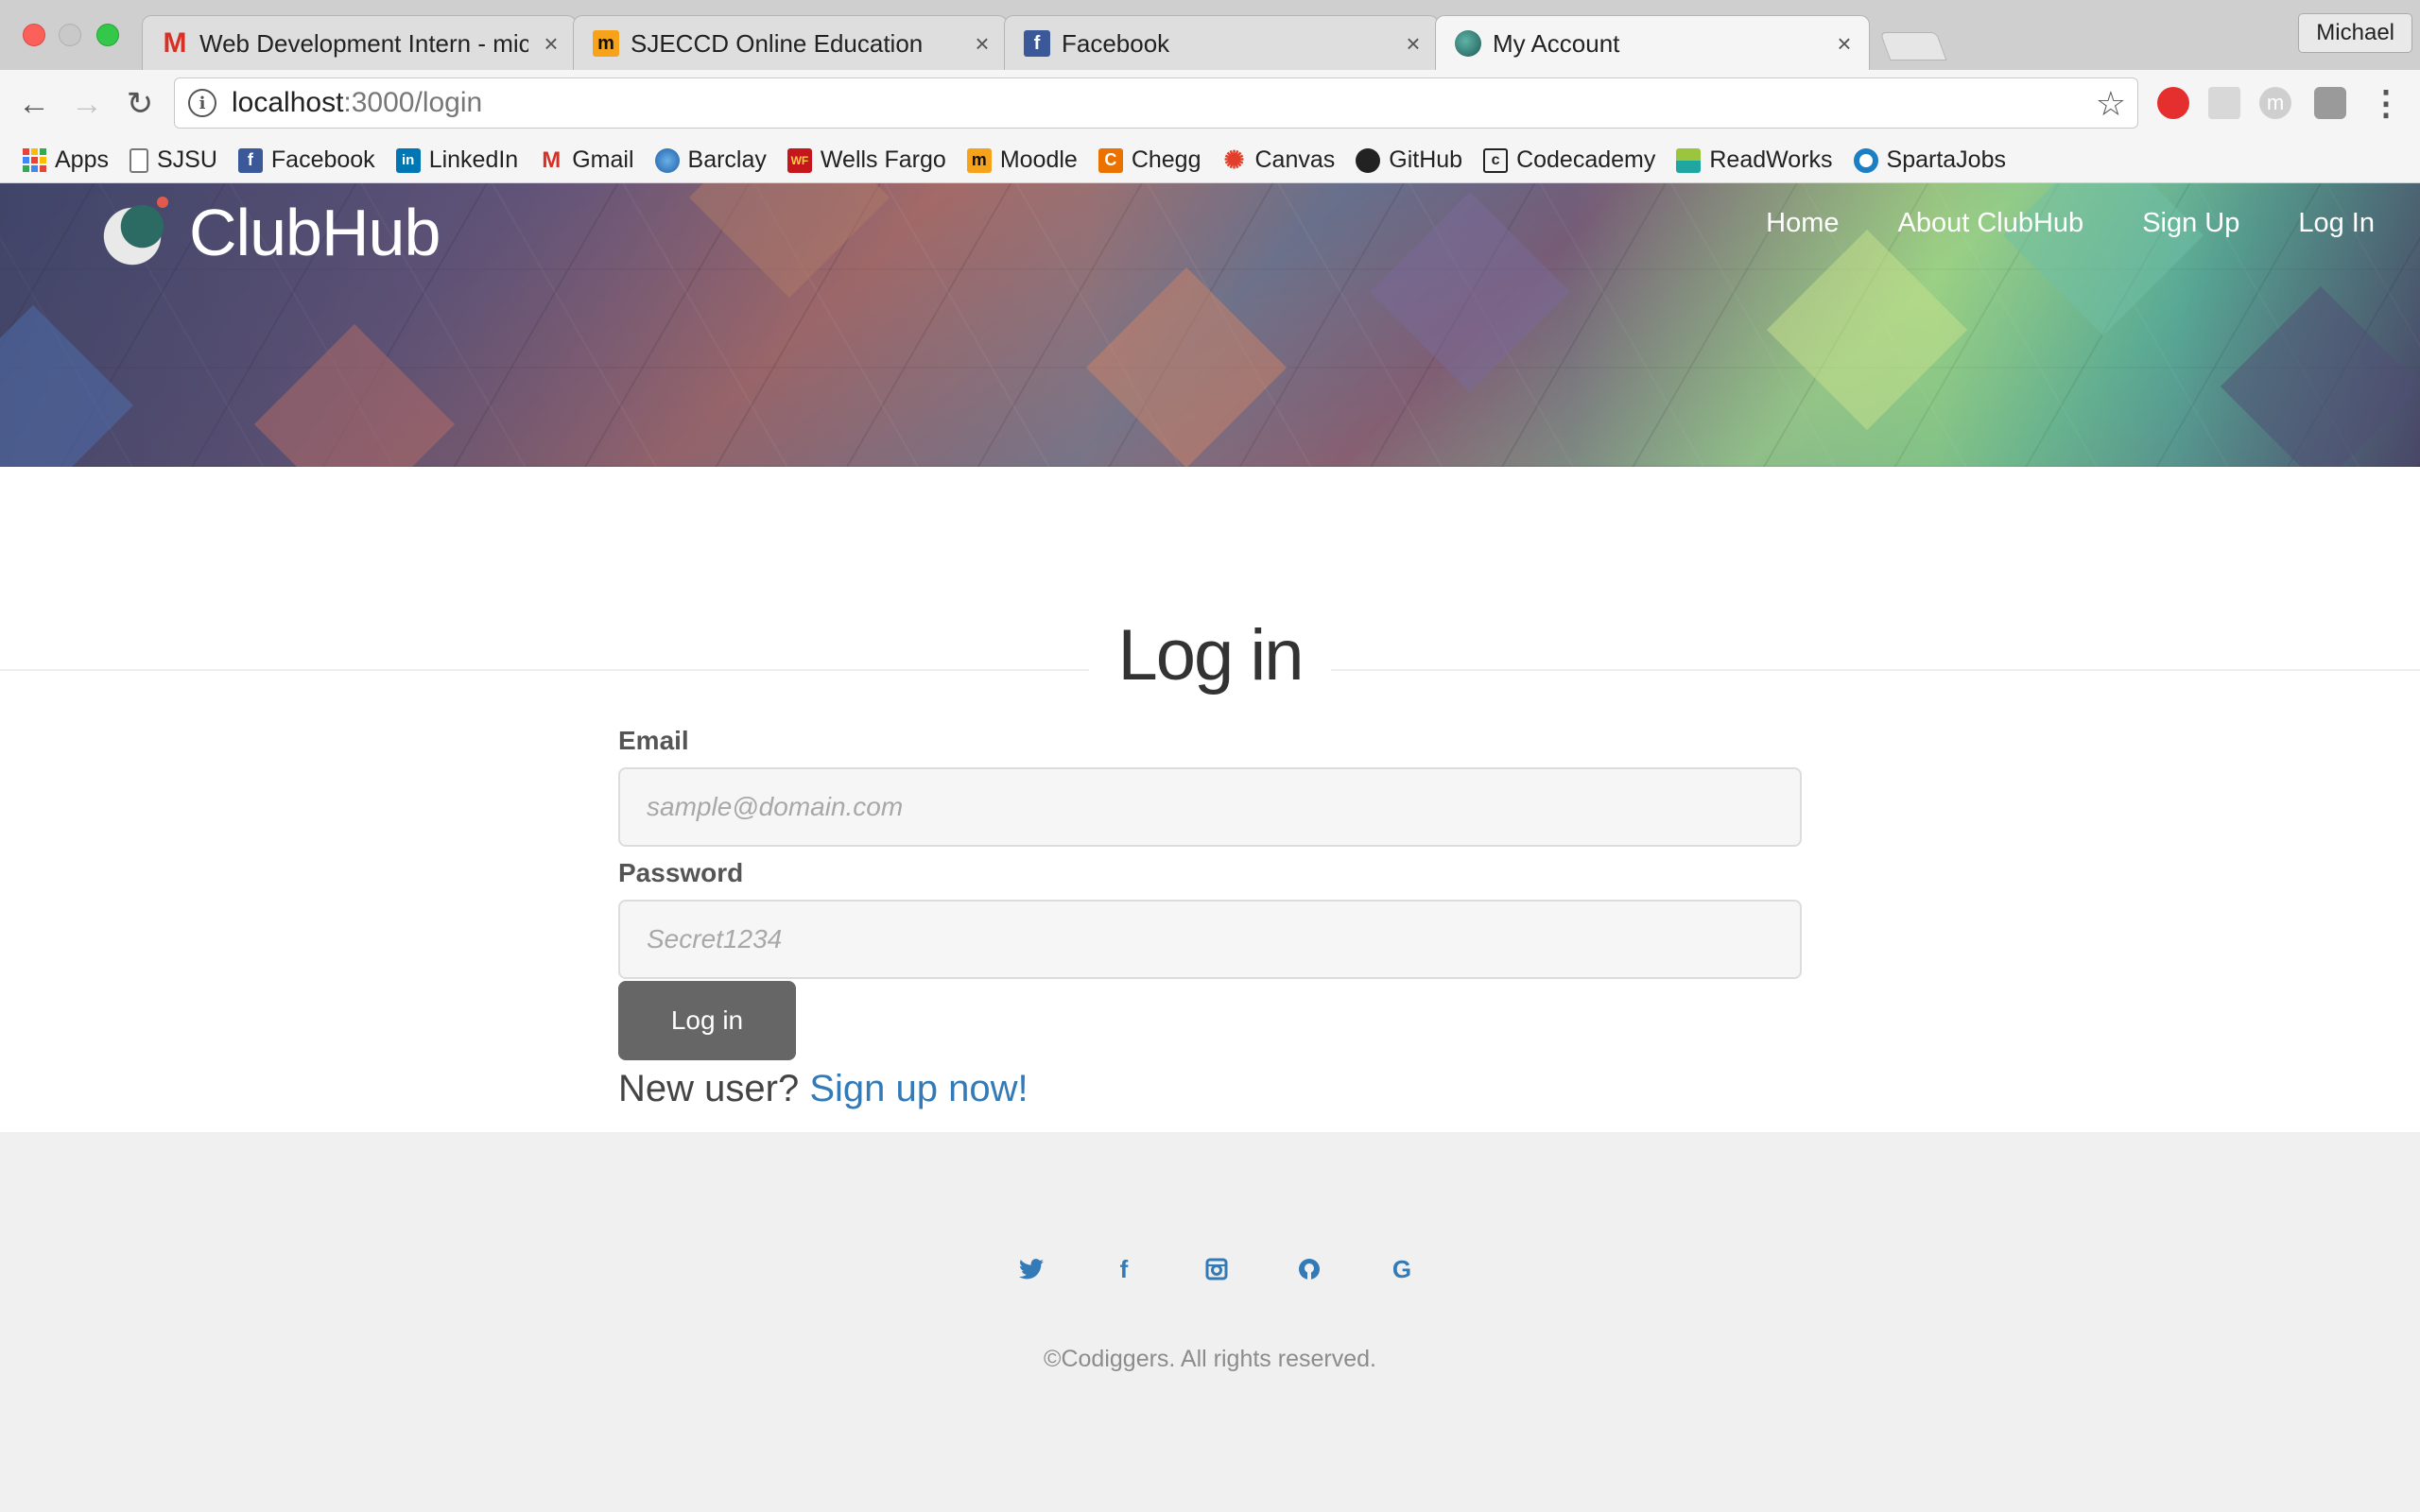  Describe the element at coordinates (709, 1088) in the screenshot. I see `new-user-text: New user?` at that location.